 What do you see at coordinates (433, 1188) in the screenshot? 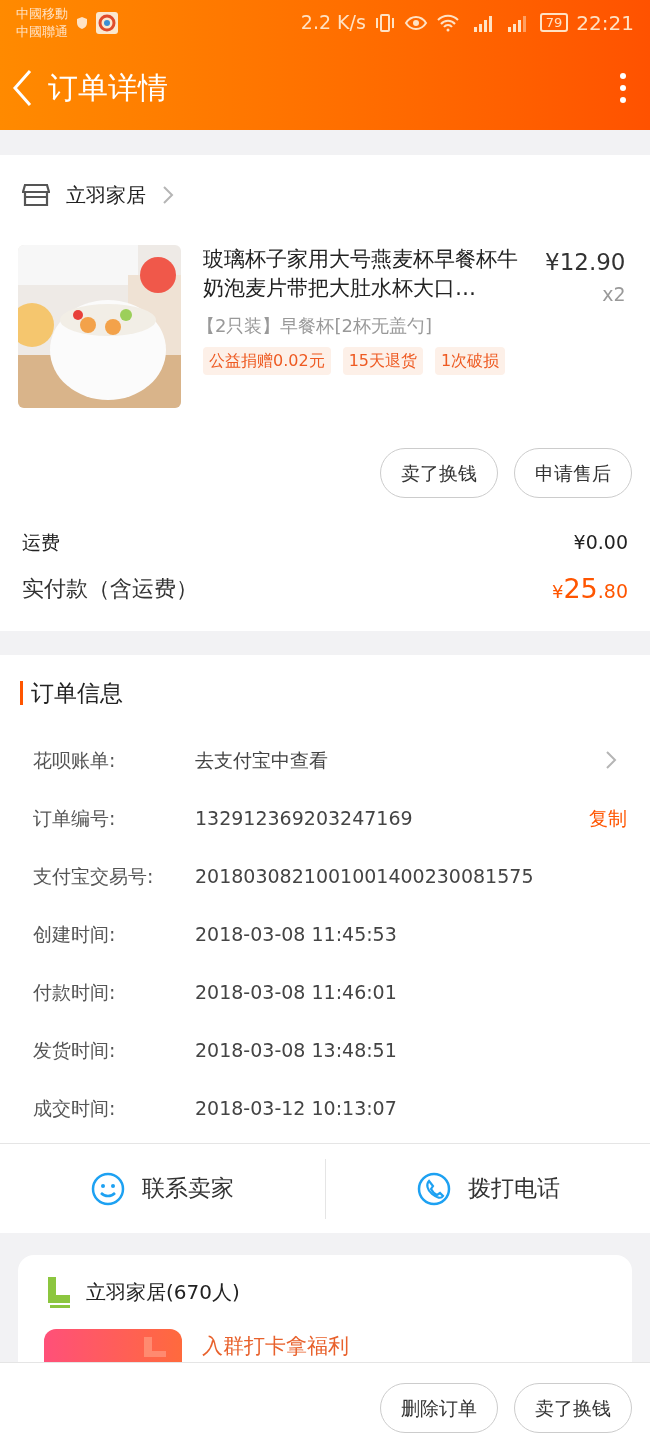
I see `phone-icon` at bounding box center [433, 1188].